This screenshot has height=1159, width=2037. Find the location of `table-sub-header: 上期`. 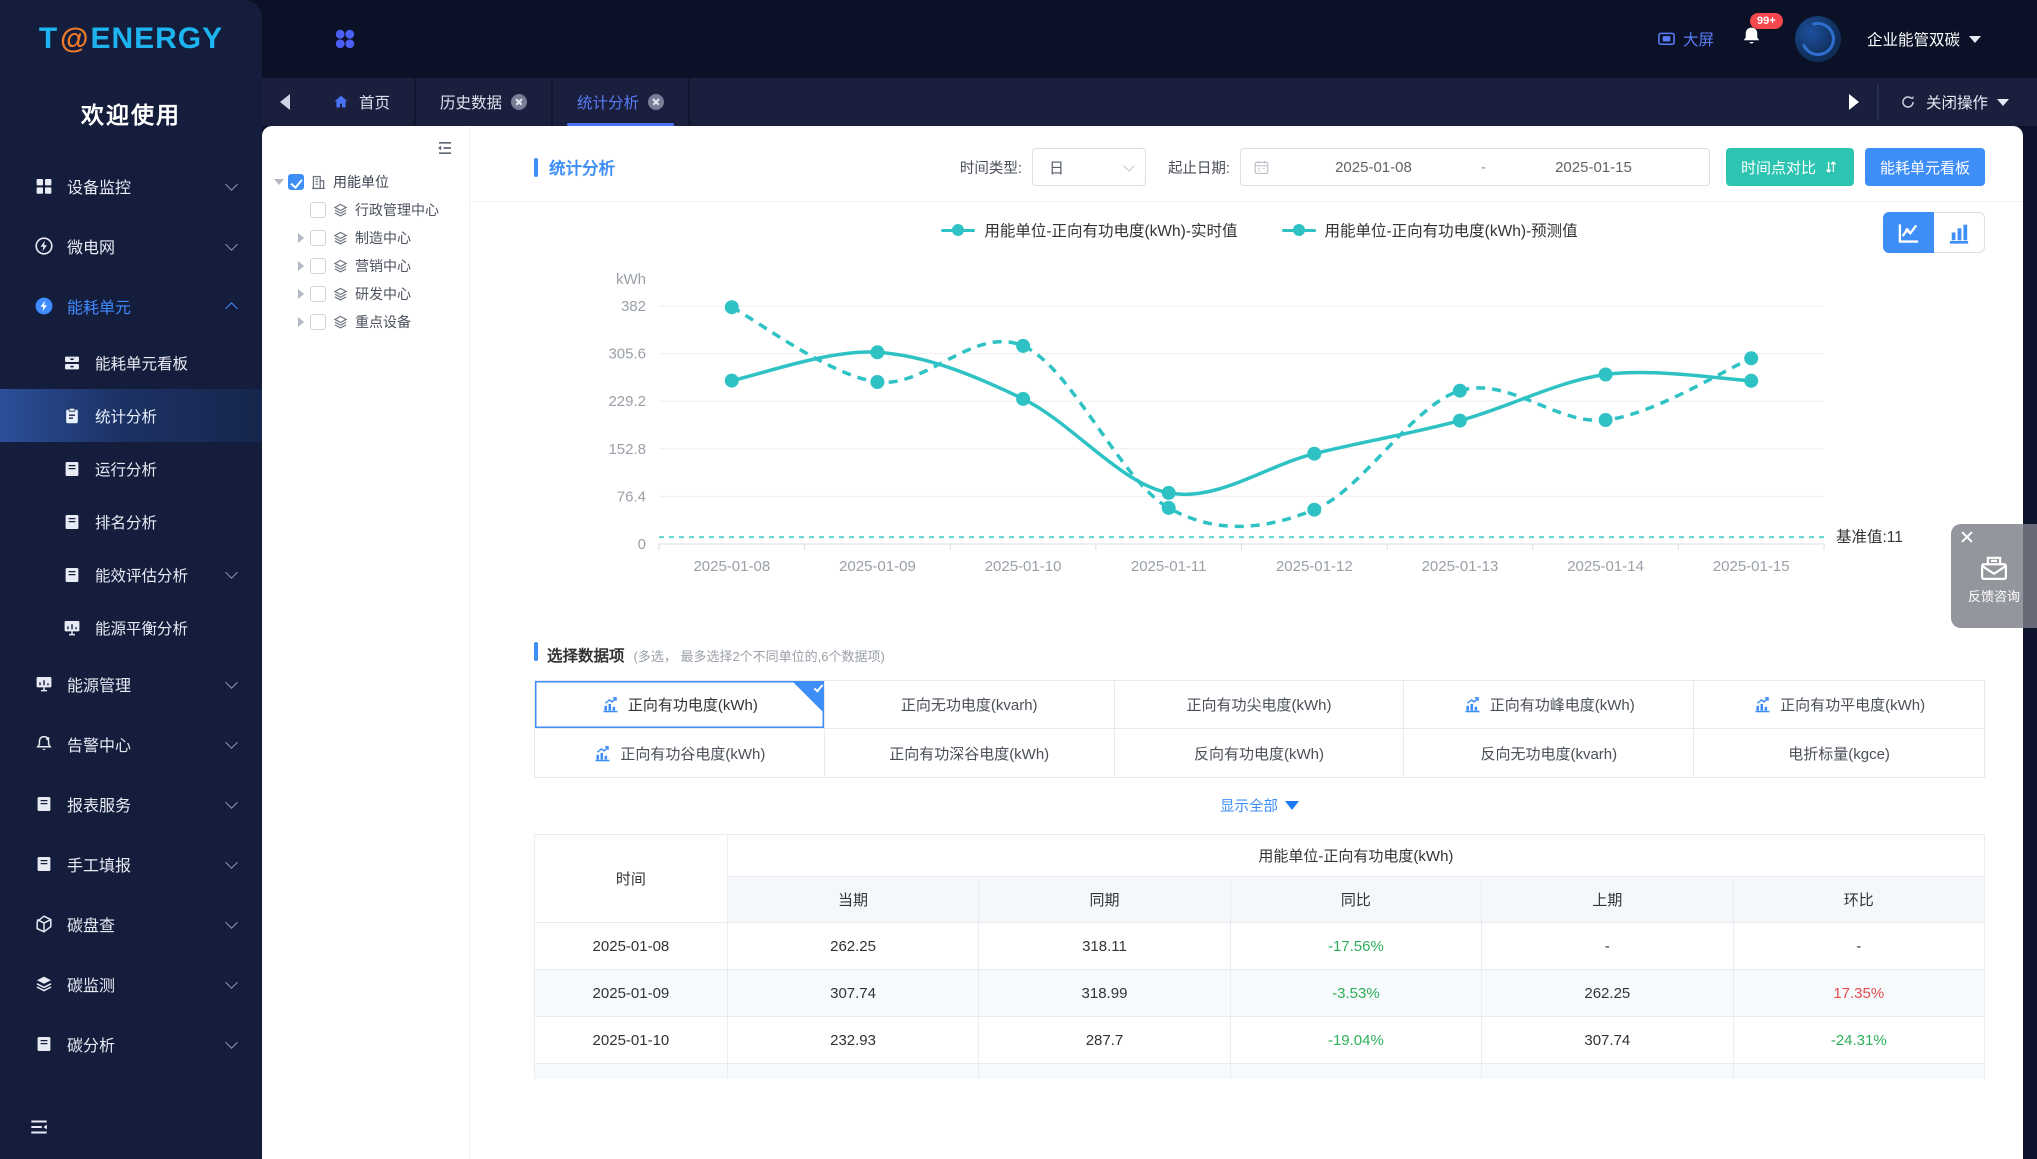

table-sub-header: 上期 is located at coordinates (1607, 899).